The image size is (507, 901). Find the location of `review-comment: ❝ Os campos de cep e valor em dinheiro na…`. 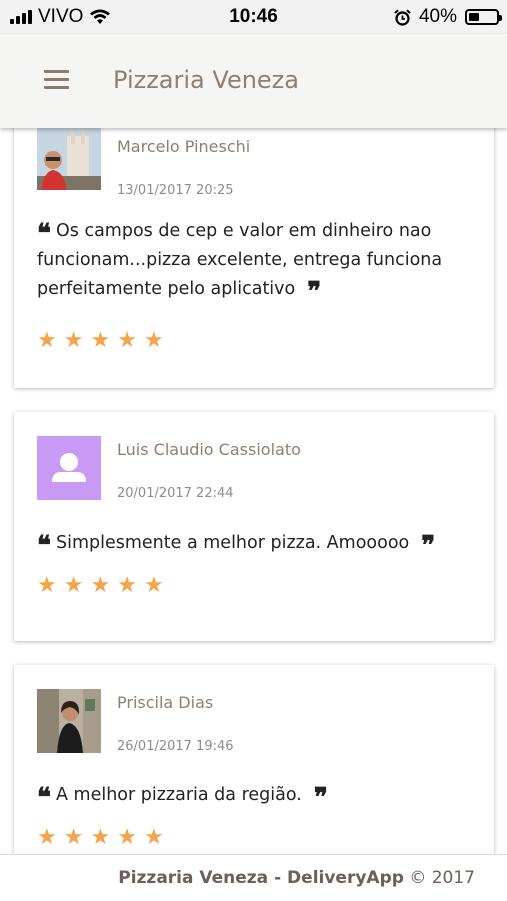

review-comment: ❝ Os campos de cep e valor em dinheiro na… is located at coordinates (252, 262).